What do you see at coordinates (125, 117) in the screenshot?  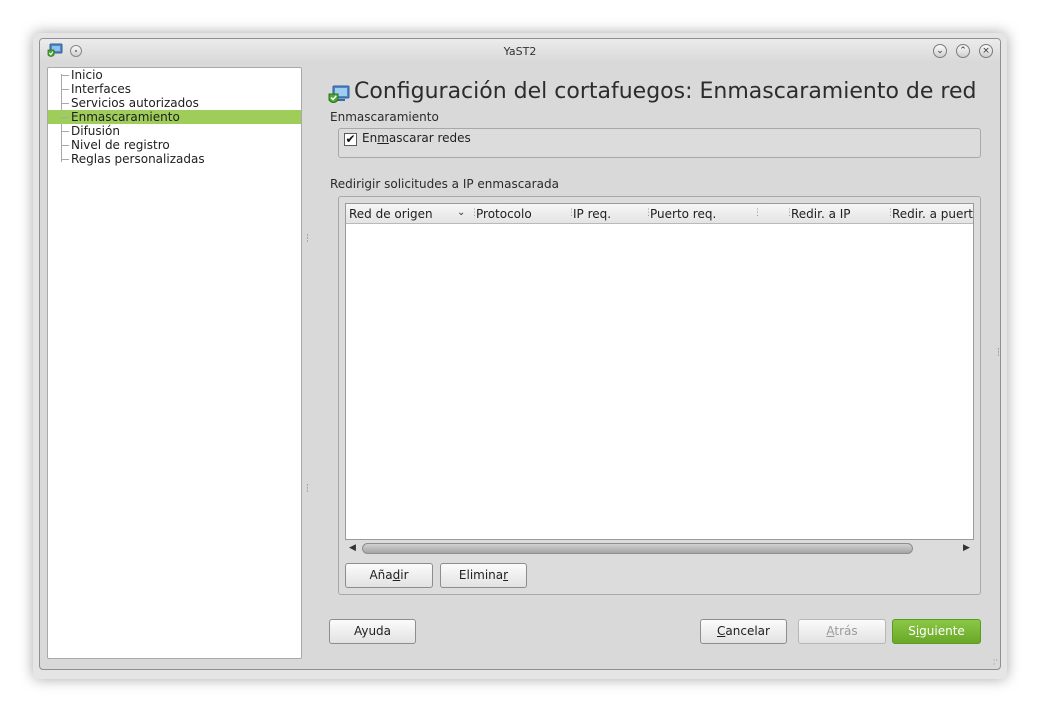 I see `tree-item-label: Enmascaramiento` at bounding box center [125, 117].